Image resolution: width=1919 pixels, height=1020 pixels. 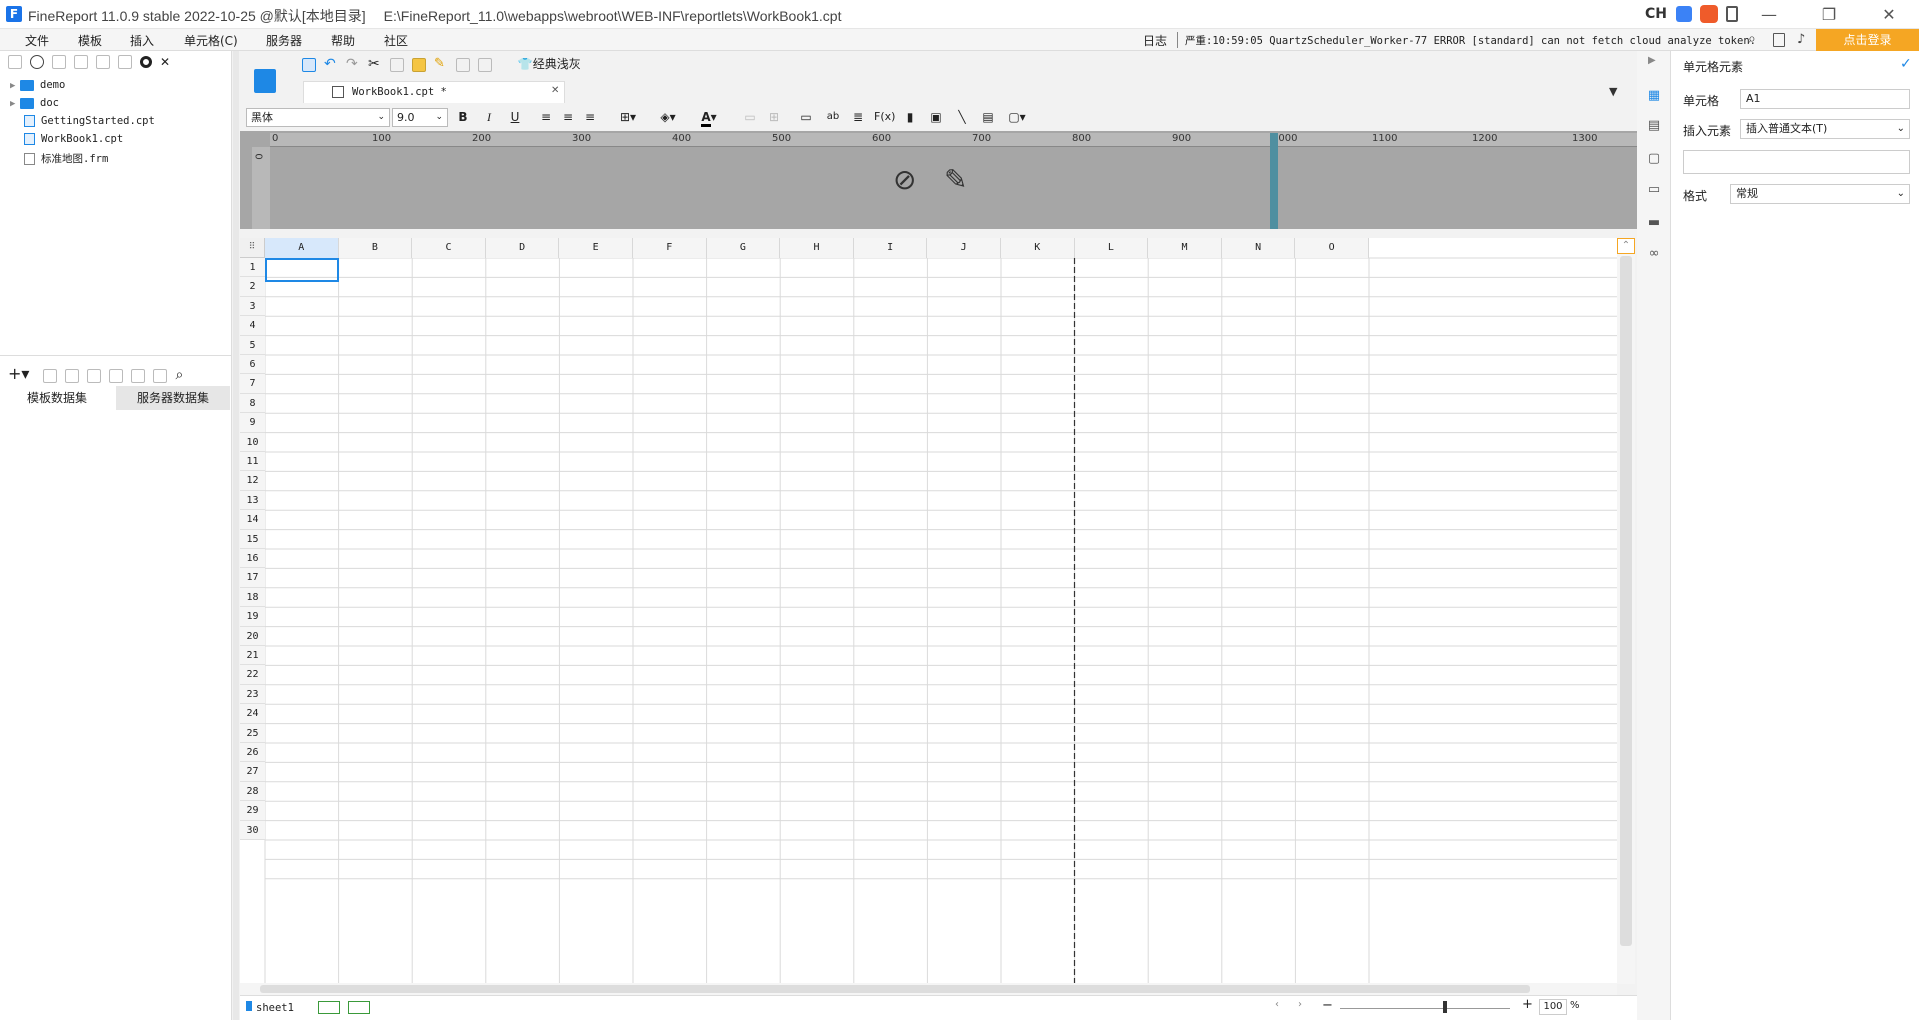 What do you see at coordinates (449, 248) in the screenshot?
I see `column-header: C` at bounding box center [449, 248].